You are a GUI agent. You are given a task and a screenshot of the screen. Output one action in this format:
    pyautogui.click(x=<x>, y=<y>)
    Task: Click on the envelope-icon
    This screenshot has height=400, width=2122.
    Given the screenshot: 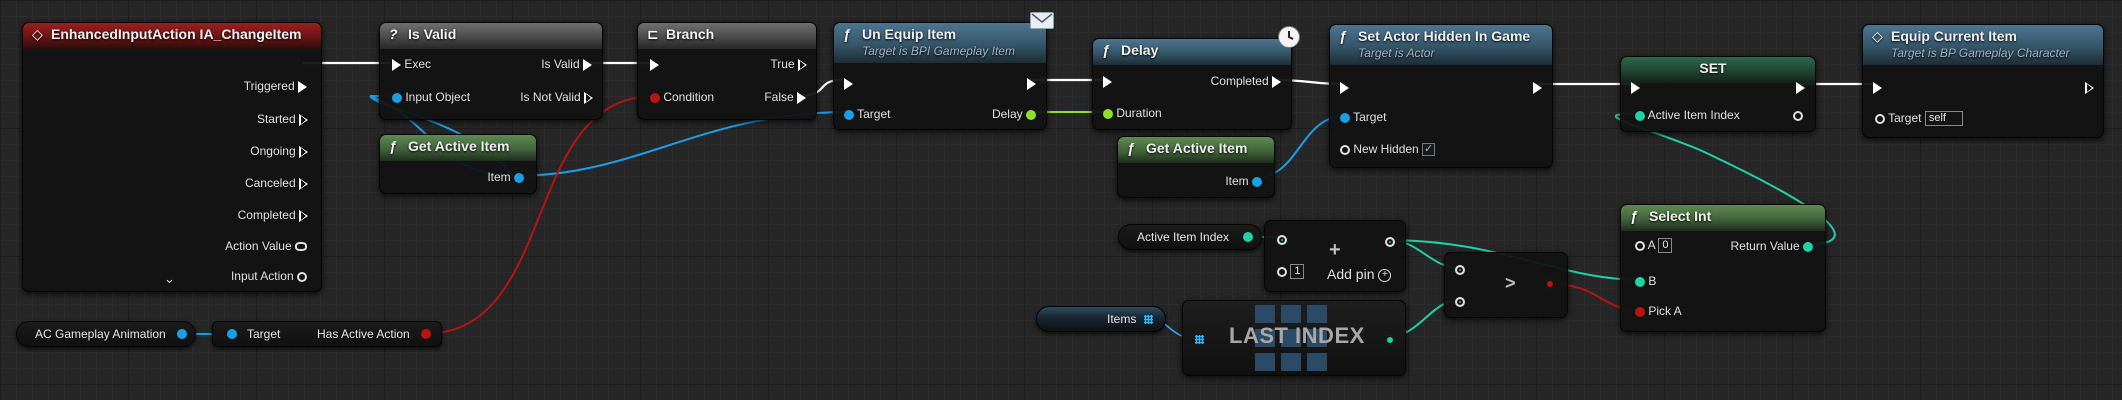 What is the action you would take?
    pyautogui.click(x=1042, y=20)
    